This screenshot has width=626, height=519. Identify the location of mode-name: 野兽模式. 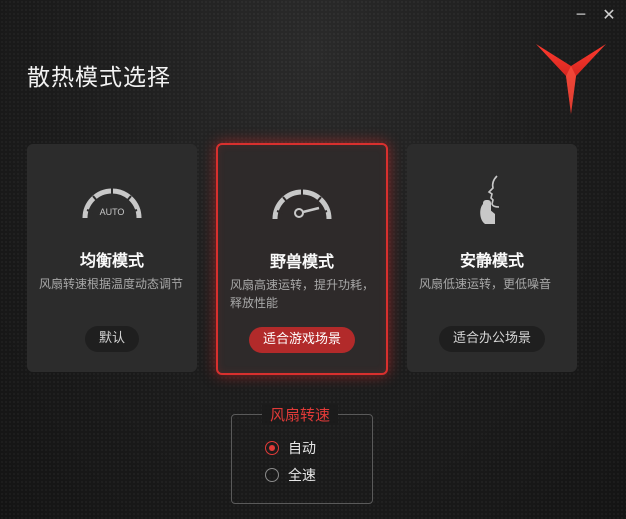
(301, 261).